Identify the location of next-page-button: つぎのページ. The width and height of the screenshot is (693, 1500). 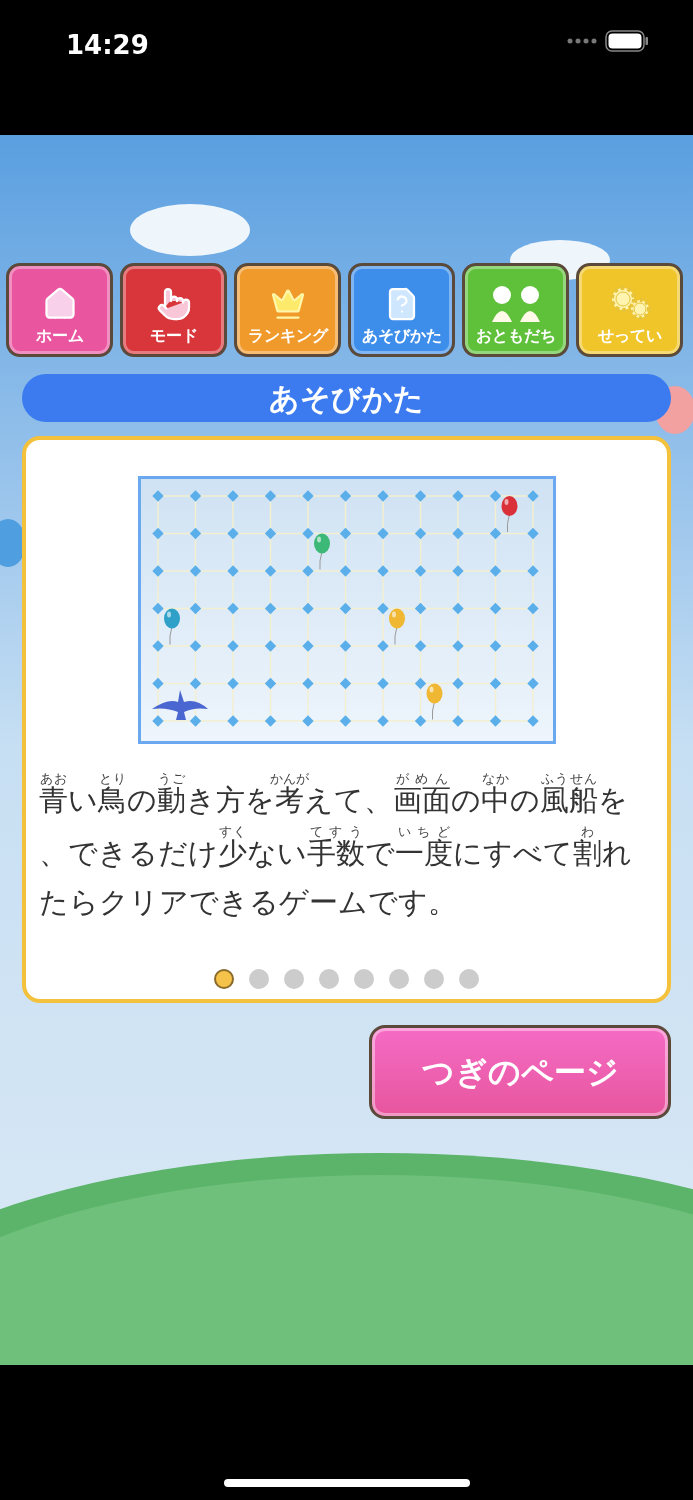
(520, 1072).